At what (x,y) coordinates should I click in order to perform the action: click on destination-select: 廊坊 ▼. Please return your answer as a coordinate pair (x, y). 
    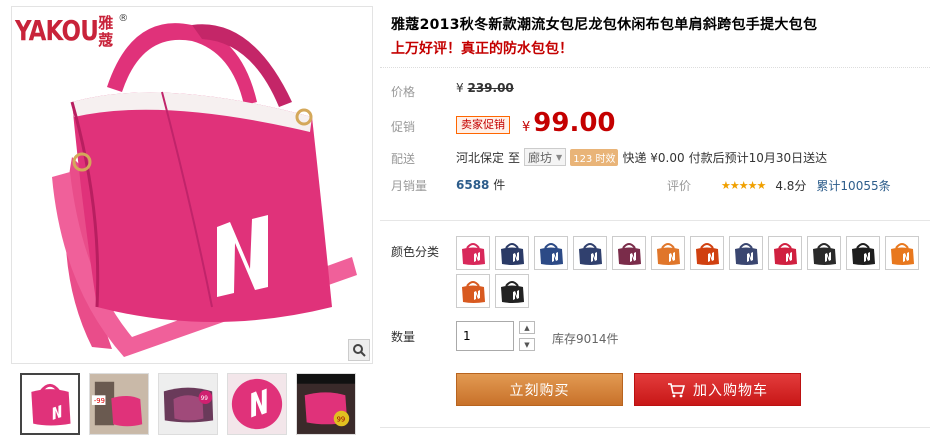
    Looking at the image, I should click on (545, 157).